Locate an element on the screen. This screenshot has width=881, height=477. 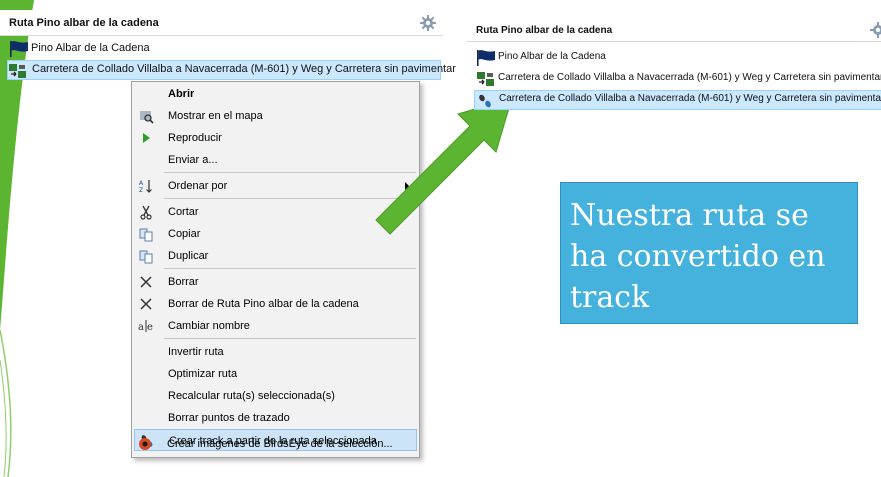
menu-item-borrar: Borrar is located at coordinates (275, 282).